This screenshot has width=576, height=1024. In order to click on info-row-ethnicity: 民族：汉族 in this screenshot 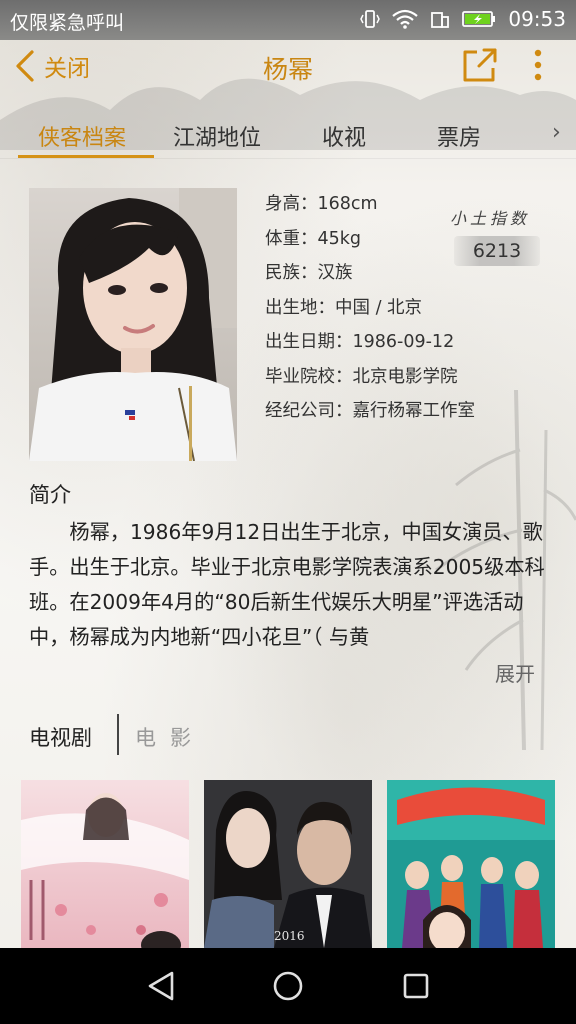, I will do `click(370, 276)`.